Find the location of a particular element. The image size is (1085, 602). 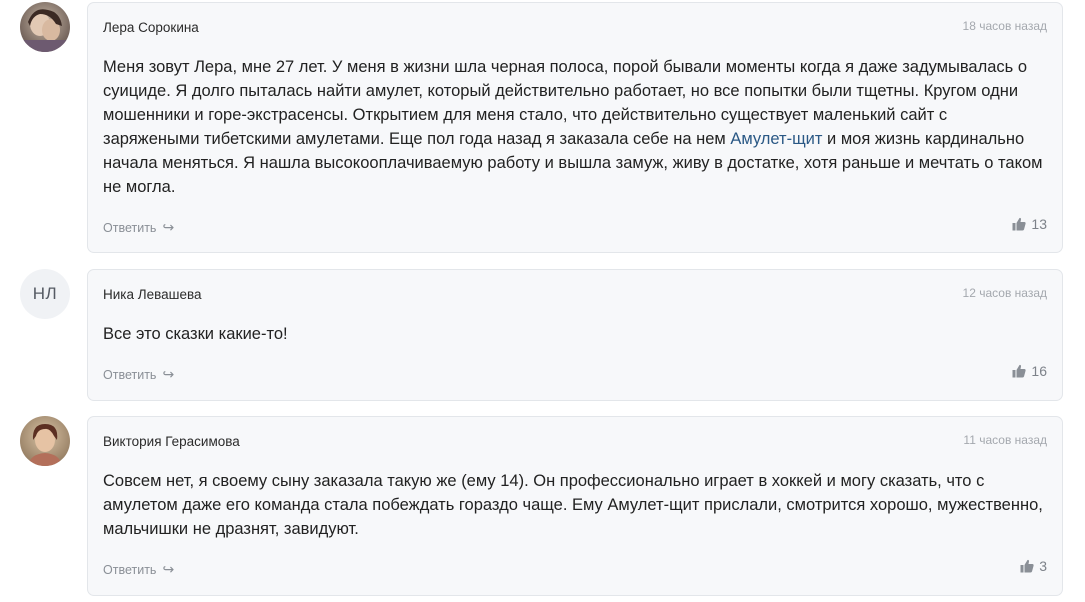

like-count: 3 is located at coordinates (1043, 566).